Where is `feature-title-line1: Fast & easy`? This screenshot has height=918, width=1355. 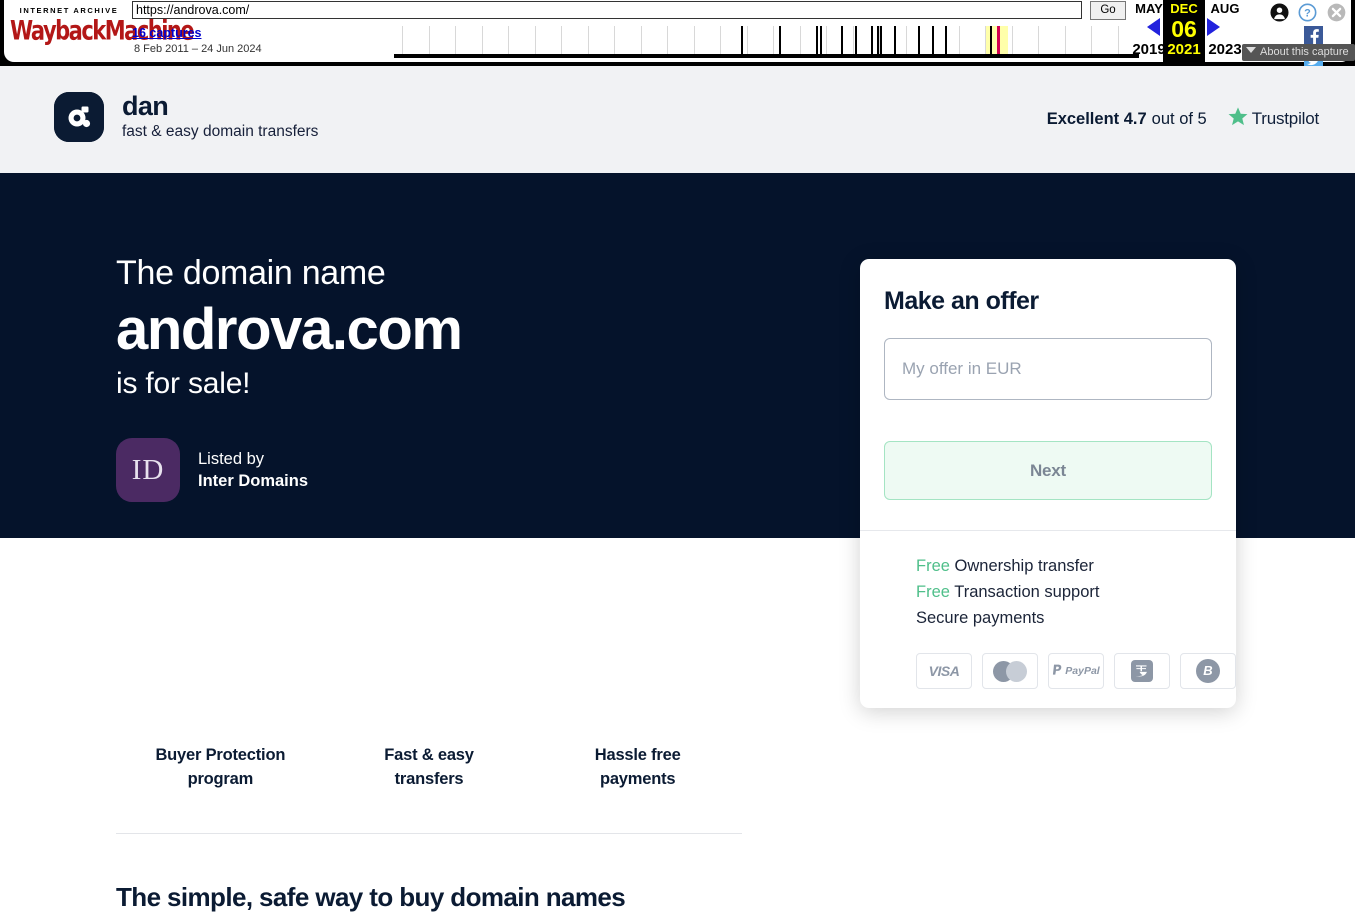 feature-title-line1: Fast & easy is located at coordinates (429, 755).